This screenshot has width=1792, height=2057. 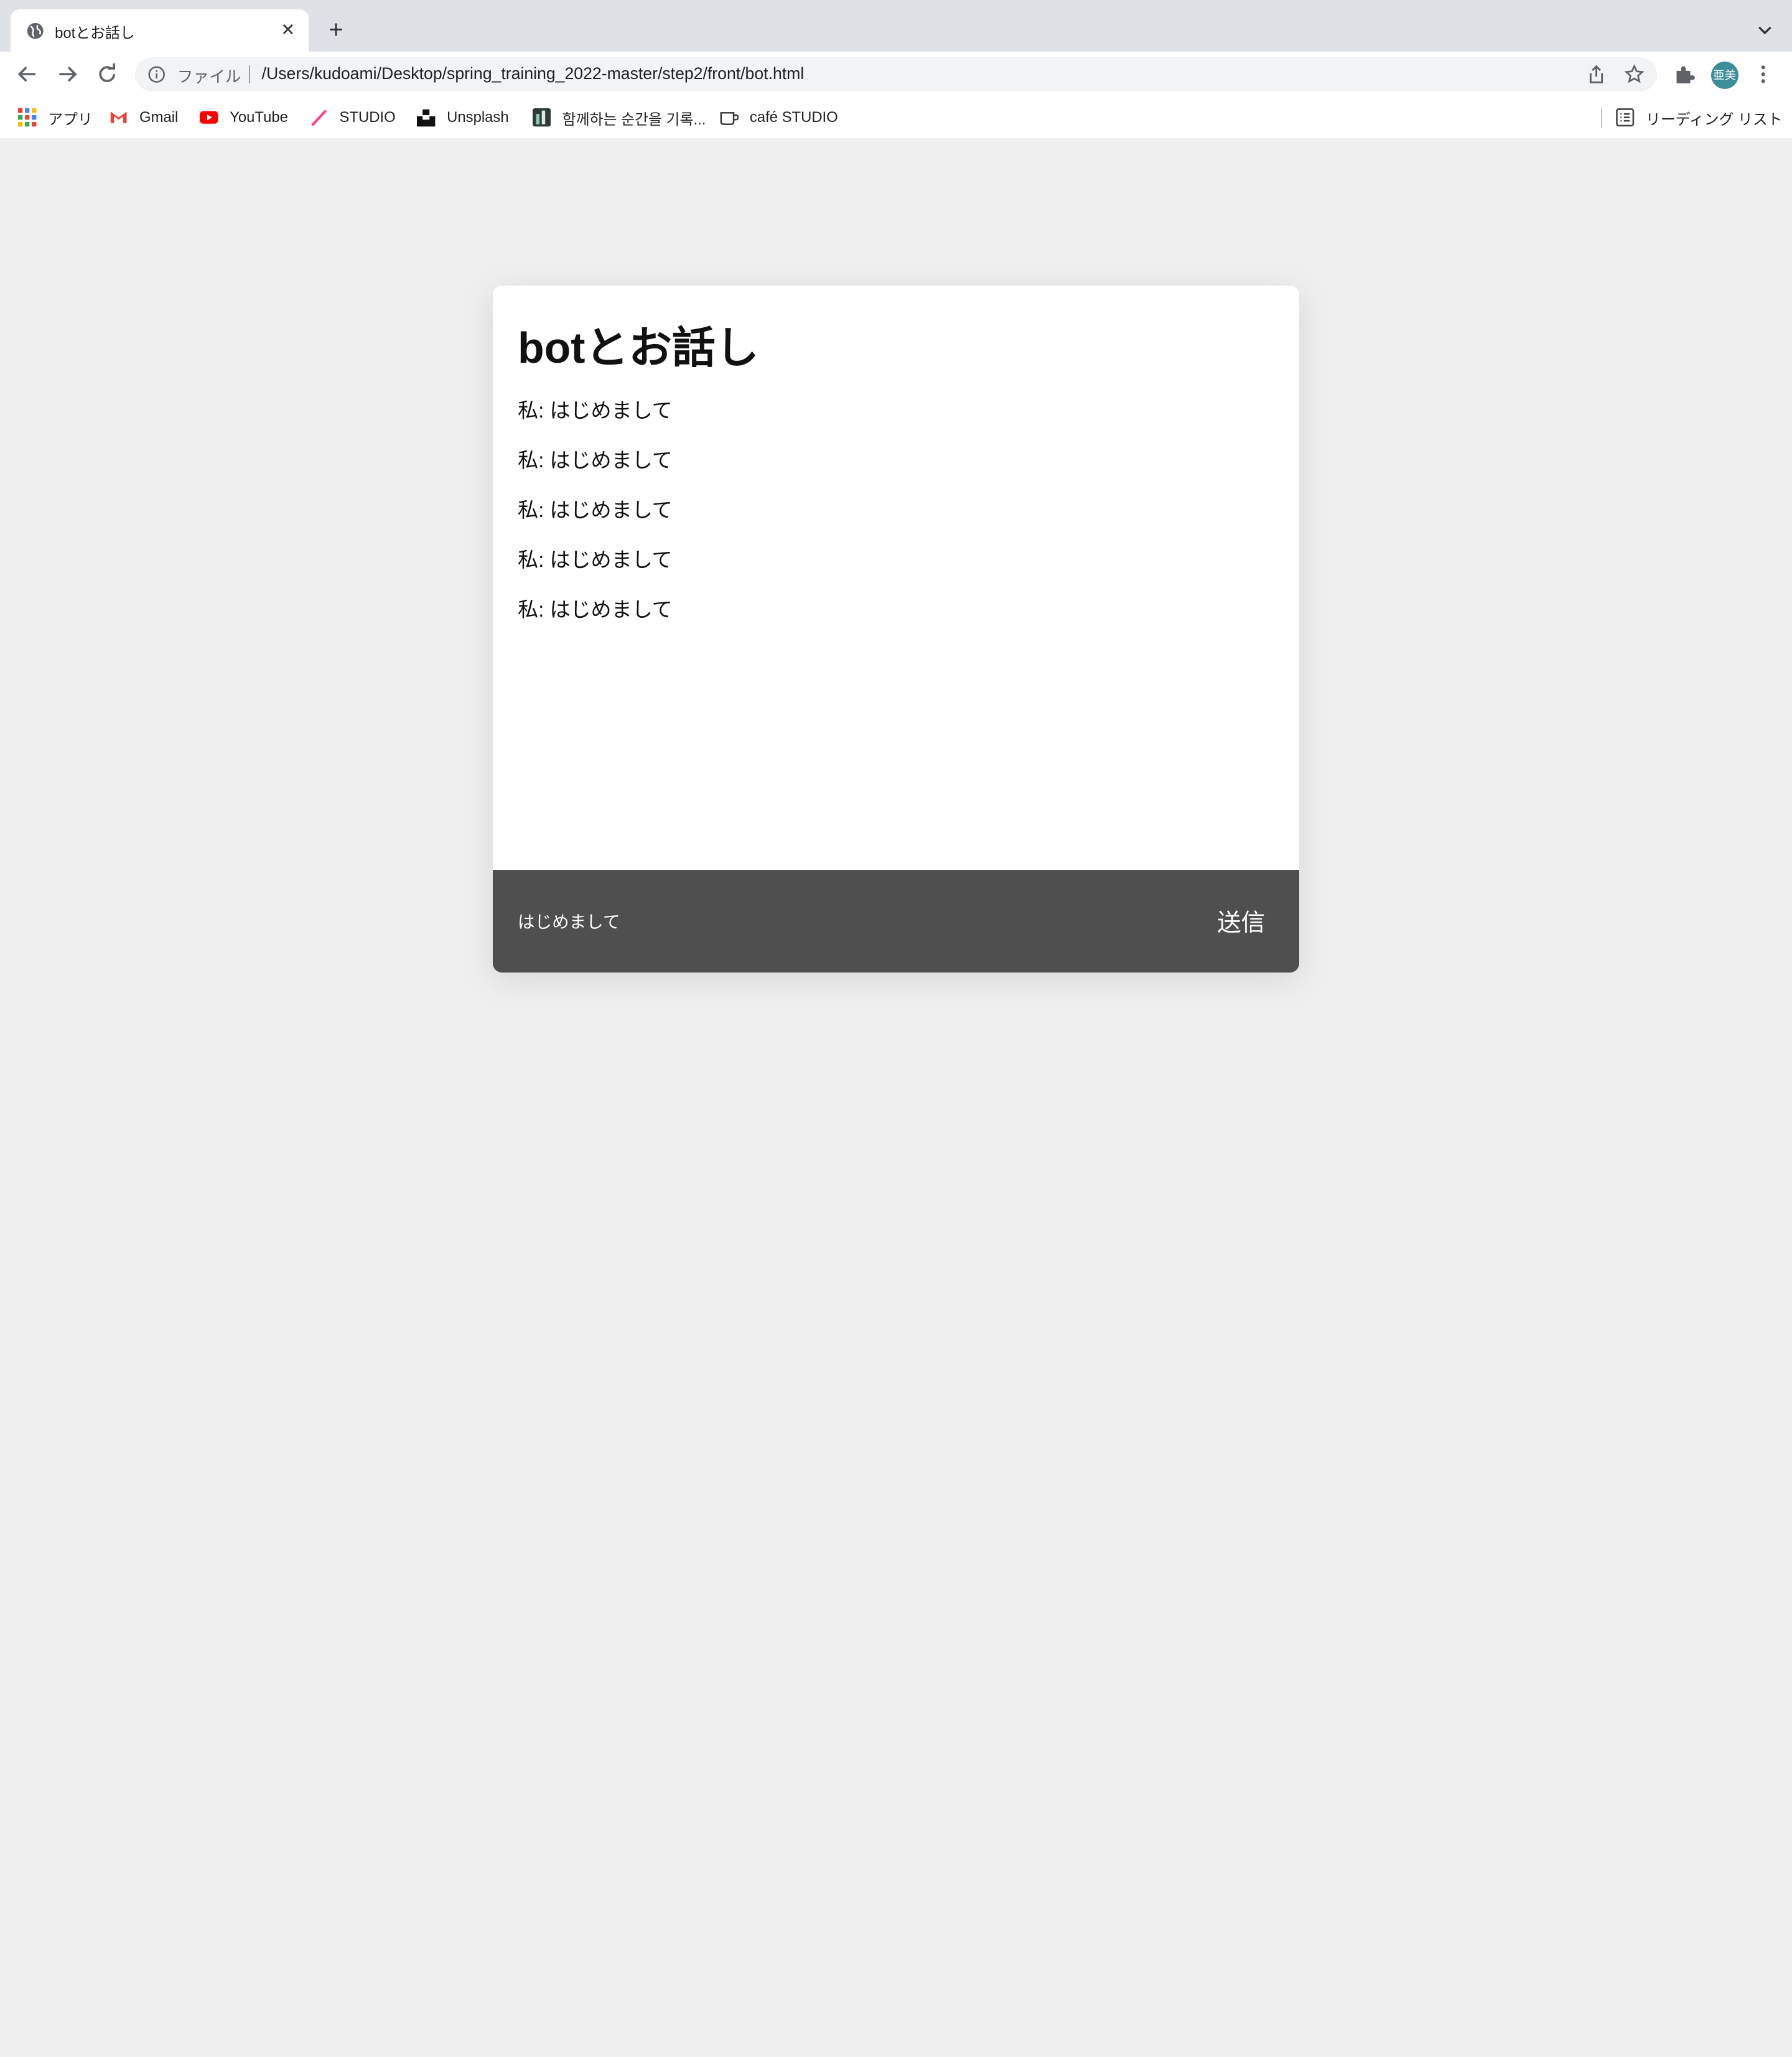 I want to click on page-title: botとお話し, so click(x=638, y=348).